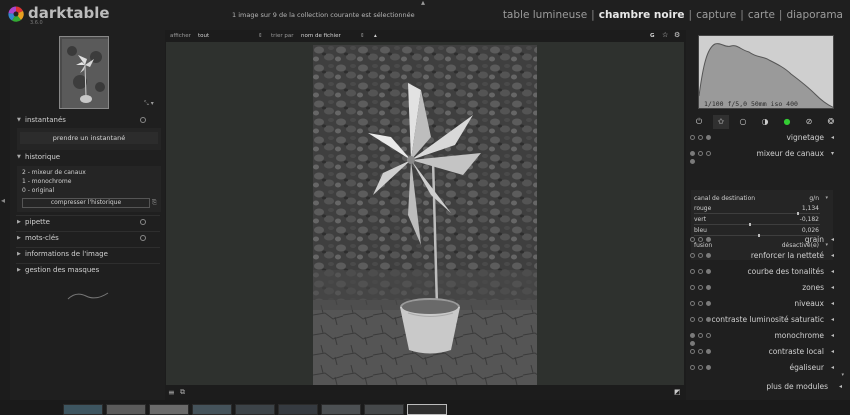  I want to click on history-item: 2 - mixeur de canaux, so click(54, 172).